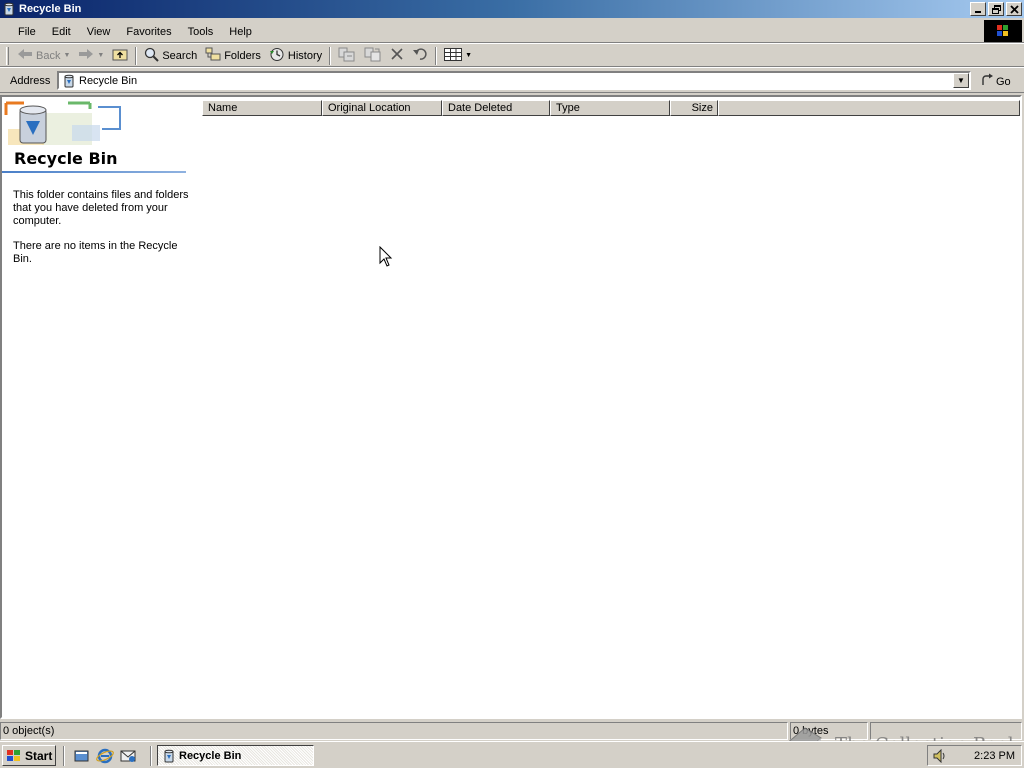 The height and width of the screenshot is (768, 1024). I want to click on start-label: Start, so click(39, 755).